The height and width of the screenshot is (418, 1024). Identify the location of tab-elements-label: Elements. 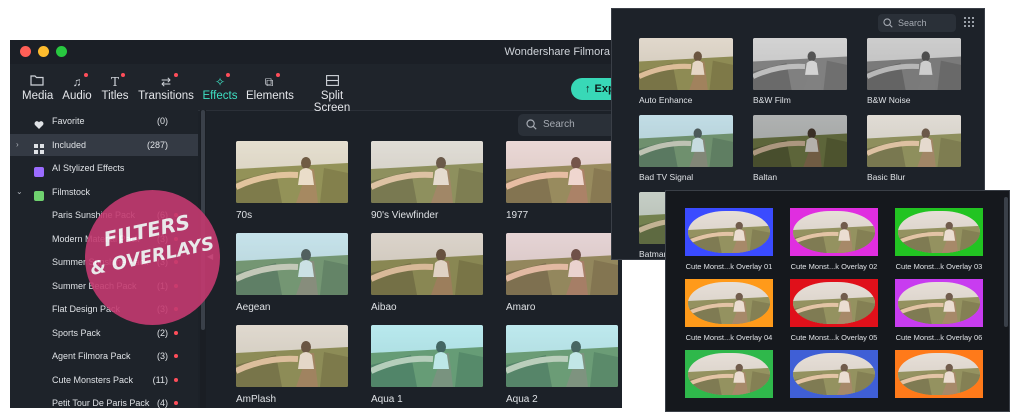
(270, 96).